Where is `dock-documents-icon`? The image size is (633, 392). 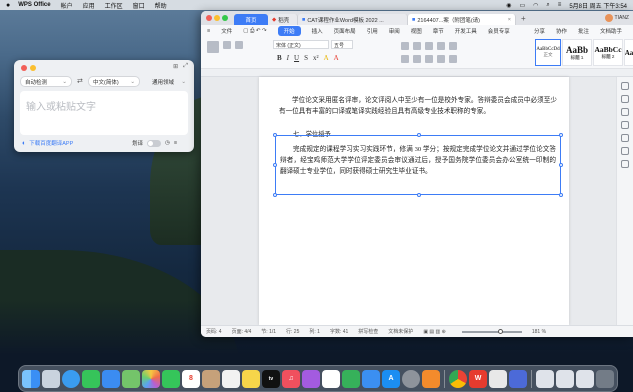 dock-documents-icon is located at coordinates (545, 378).